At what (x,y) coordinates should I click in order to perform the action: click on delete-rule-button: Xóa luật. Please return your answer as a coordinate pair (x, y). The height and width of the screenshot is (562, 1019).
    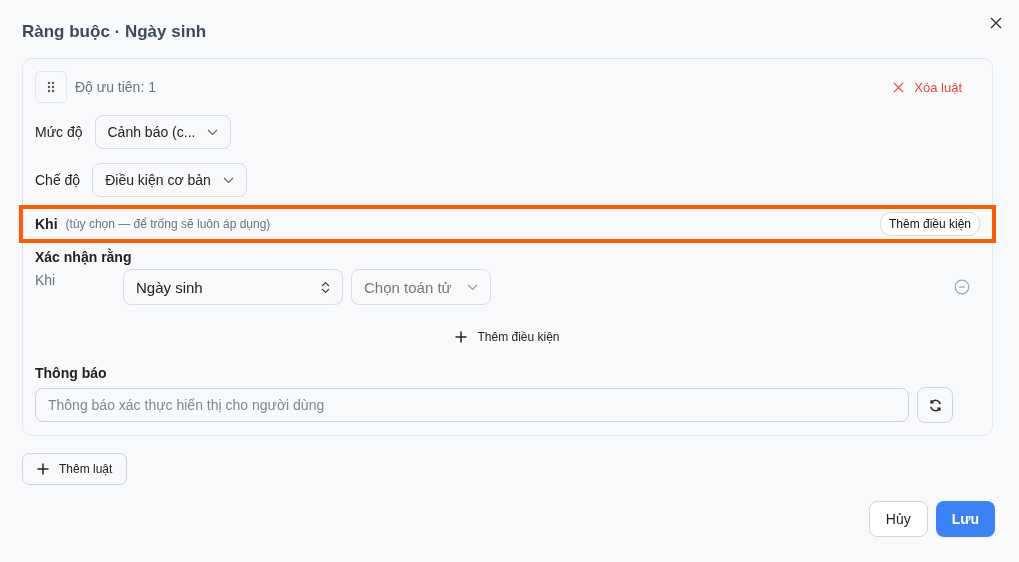
    Looking at the image, I should click on (927, 87).